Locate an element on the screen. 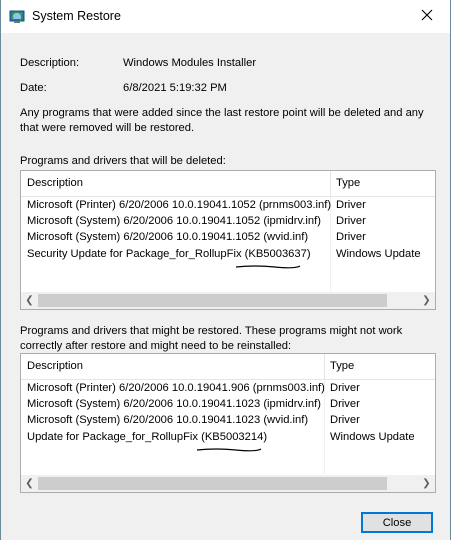  close-icon is located at coordinates (427, 16).